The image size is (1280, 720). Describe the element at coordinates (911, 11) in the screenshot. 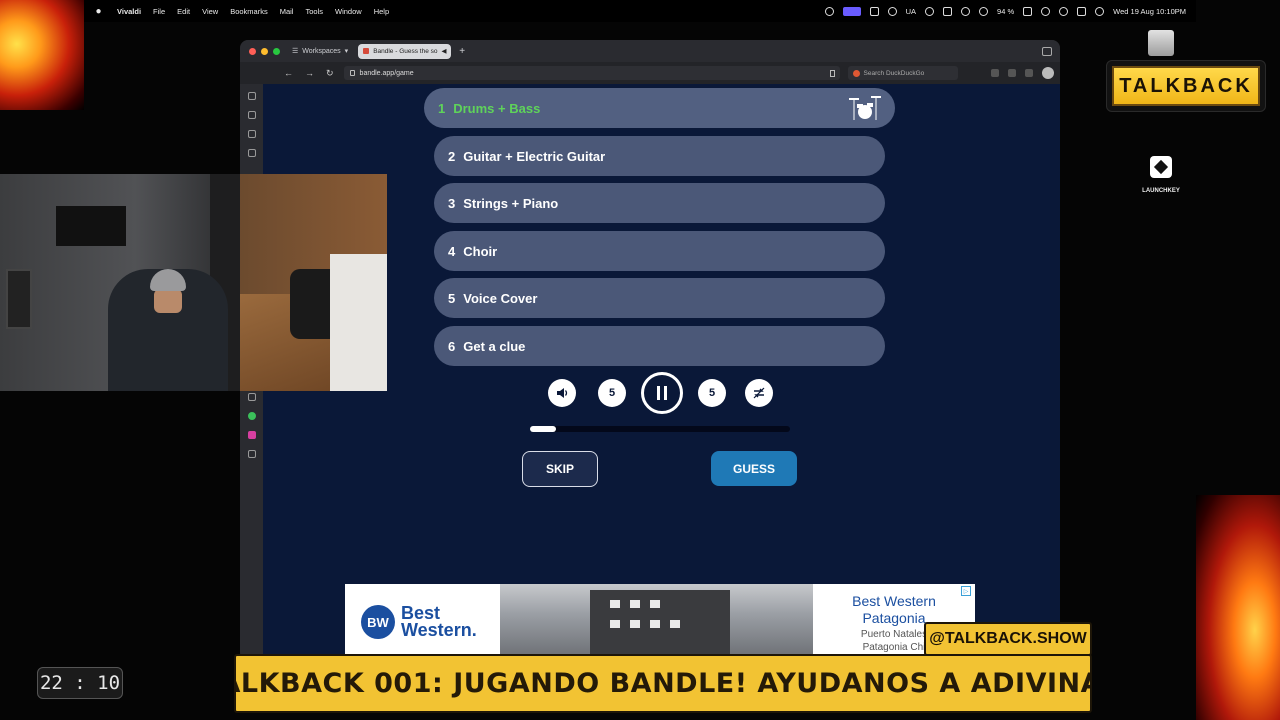

I see `input-language: UA` at that location.